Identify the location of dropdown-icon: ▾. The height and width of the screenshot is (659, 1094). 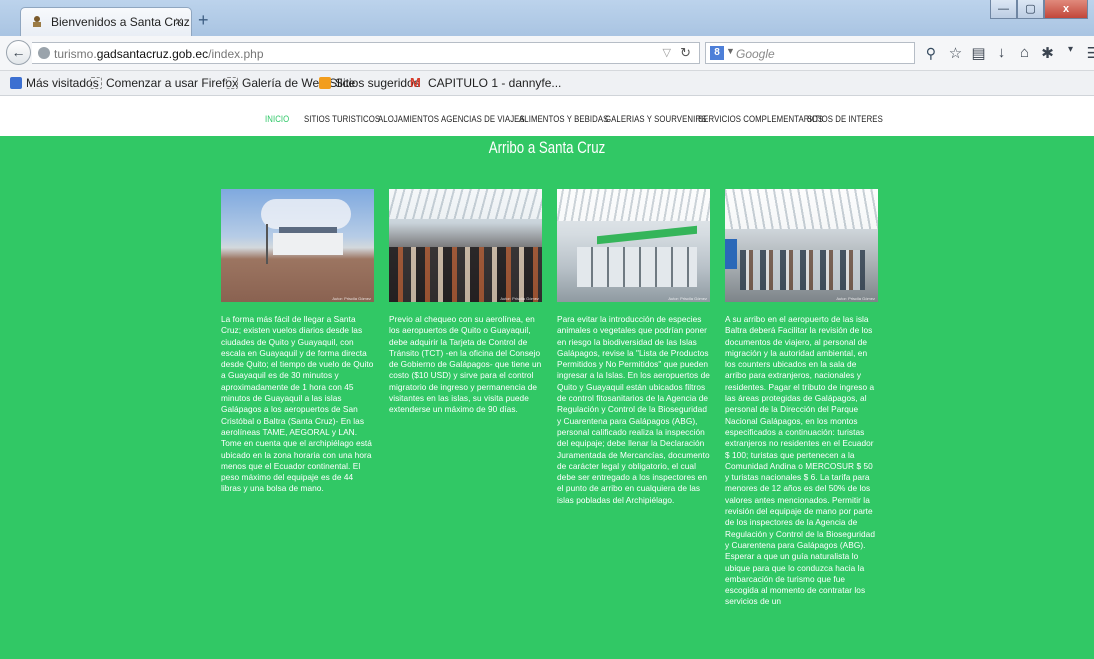
(1070, 53).